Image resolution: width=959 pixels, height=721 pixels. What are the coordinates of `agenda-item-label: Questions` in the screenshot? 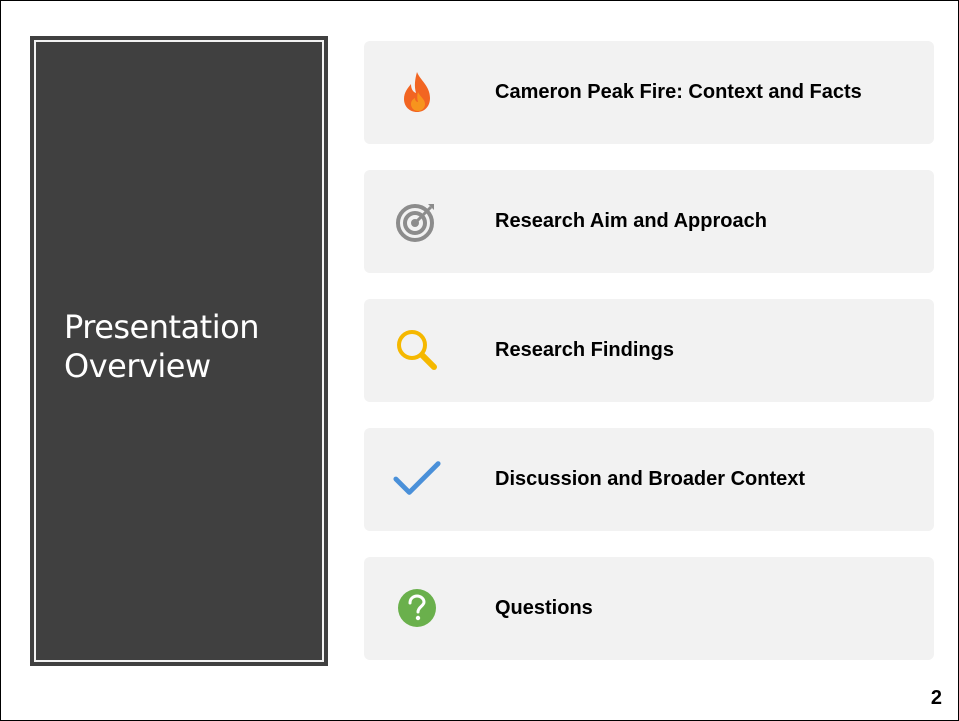 It's located at (544, 608).